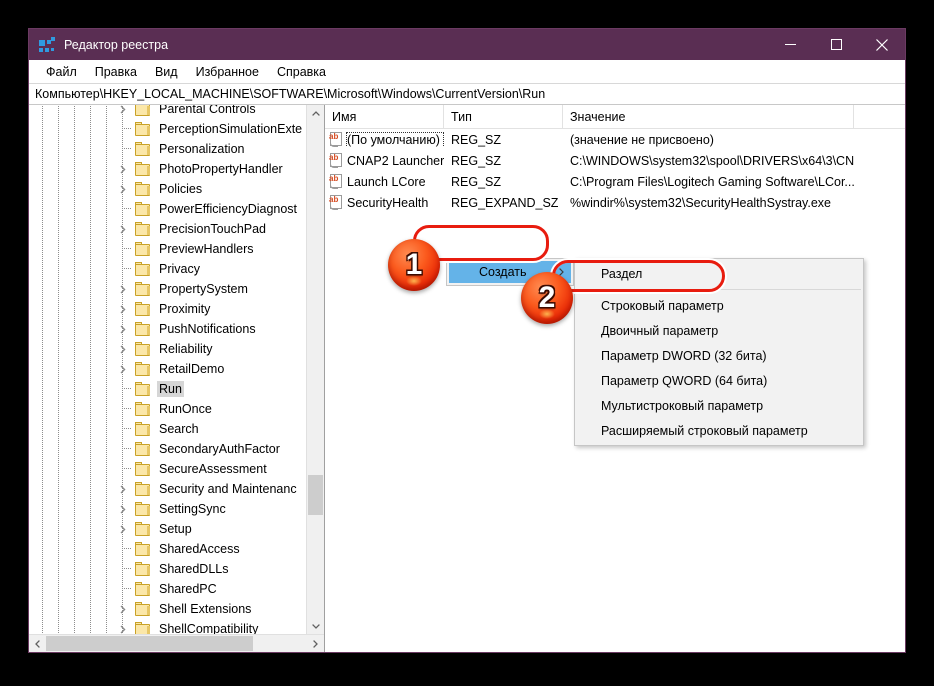 This screenshot has width=934, height=686. Describe the element at coordinates (168, 549) in the screenshot. I see `tree-item: SharedAccess` at that location.